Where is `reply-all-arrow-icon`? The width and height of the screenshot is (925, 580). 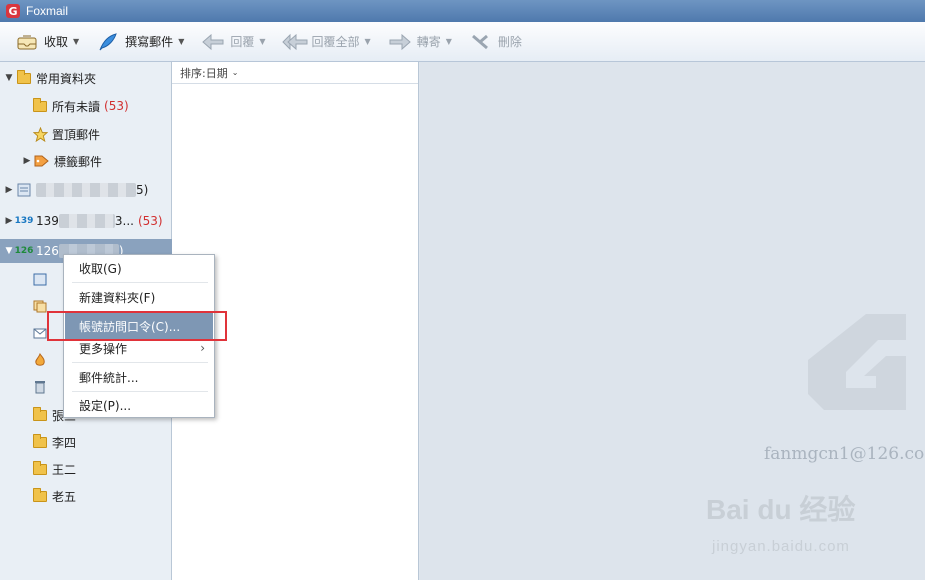 reply-all-arrow-icon is located at coordinates (294, 42).